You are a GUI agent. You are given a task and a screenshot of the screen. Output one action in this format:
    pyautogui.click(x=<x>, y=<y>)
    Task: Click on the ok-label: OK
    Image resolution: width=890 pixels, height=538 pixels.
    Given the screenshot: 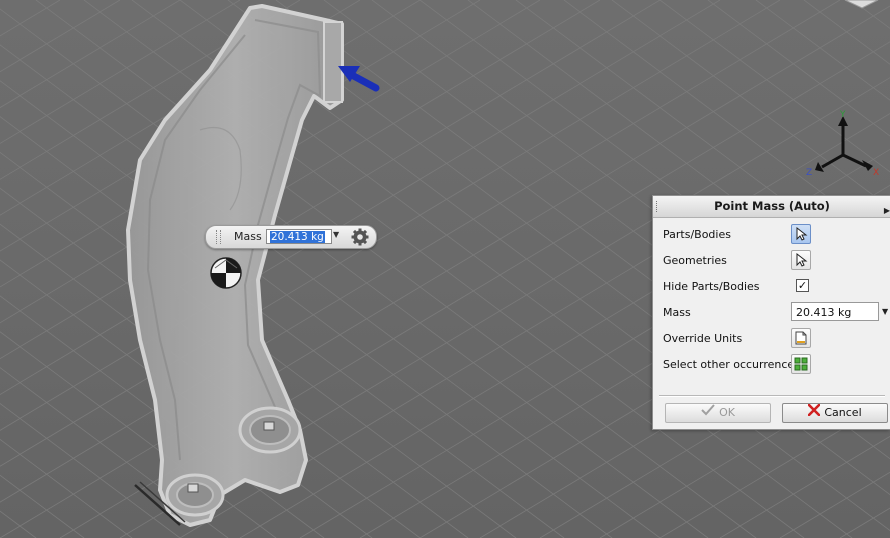 What is the action you would take?
    pyautogui.click(x=727, y=412)
    